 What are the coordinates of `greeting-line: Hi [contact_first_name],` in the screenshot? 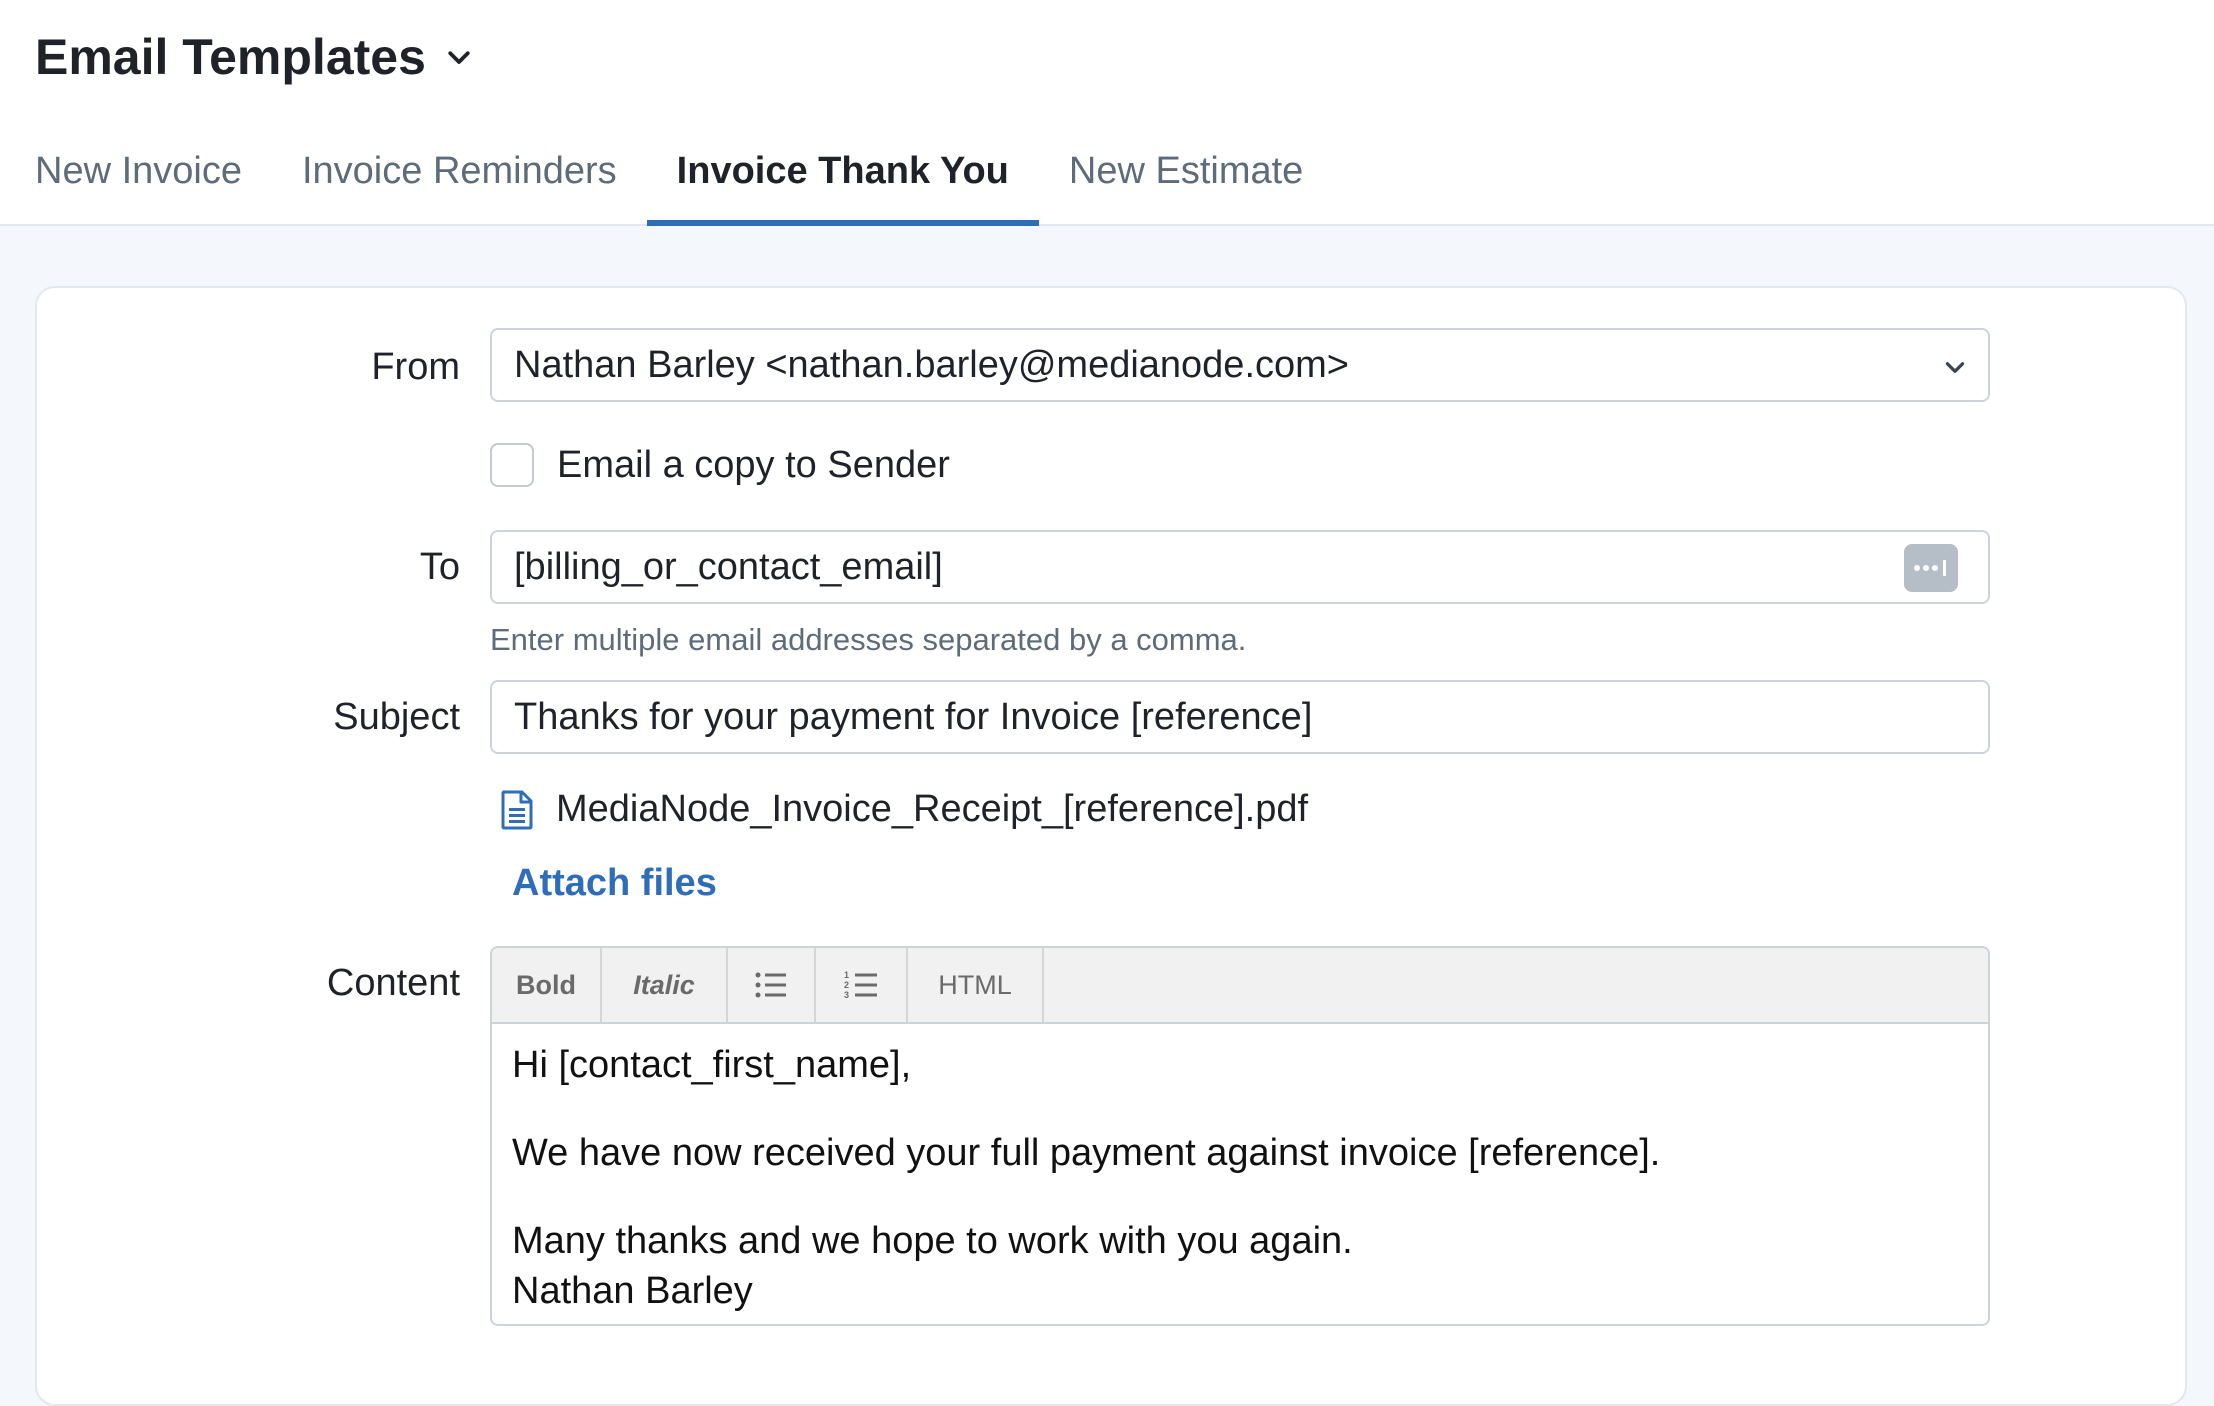 It's located at (712, 1065).